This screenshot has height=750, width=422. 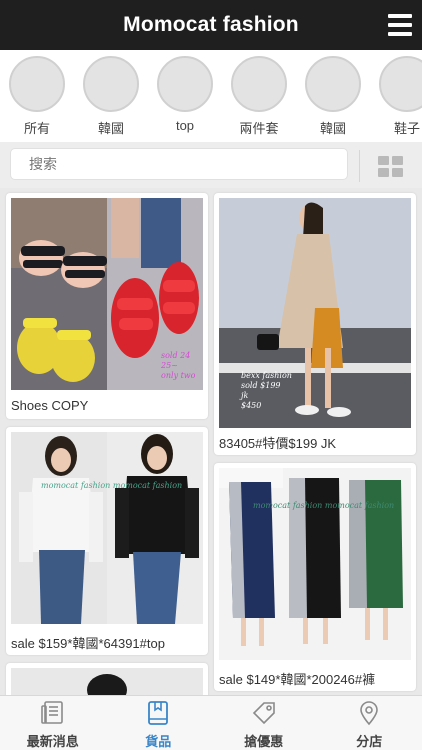 I want to click on grid-view-button, so click(x=390, y=166).